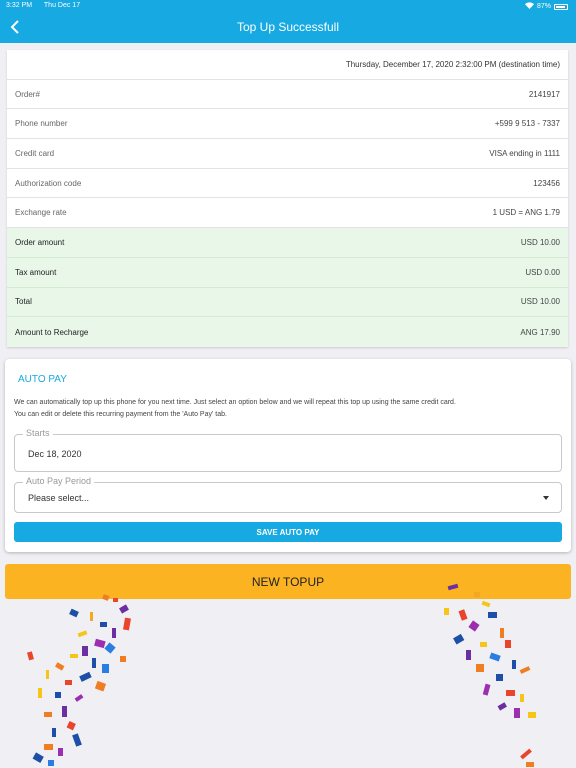 This screenshot has width=576, height=768. I want to click on auto-pay-title: AUTO PAY, so click(42, 379).